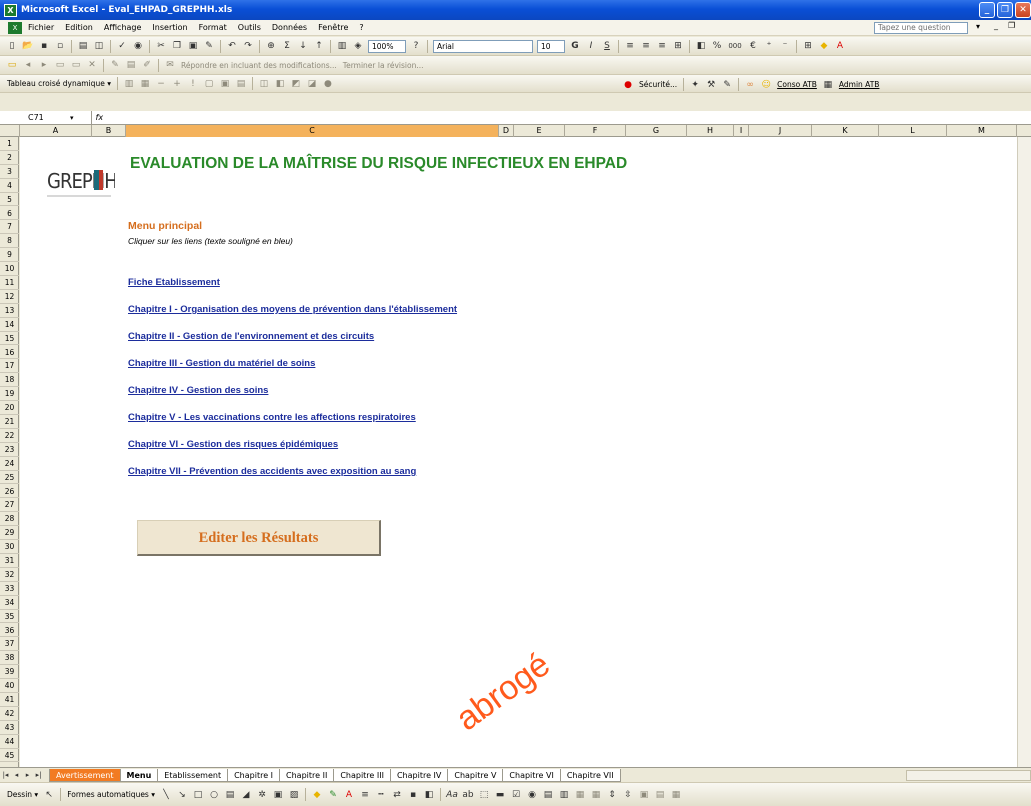  Describe the element at coordinates (129, 84) in the screenshot. I see `format-report-icon: ▥` at that location.